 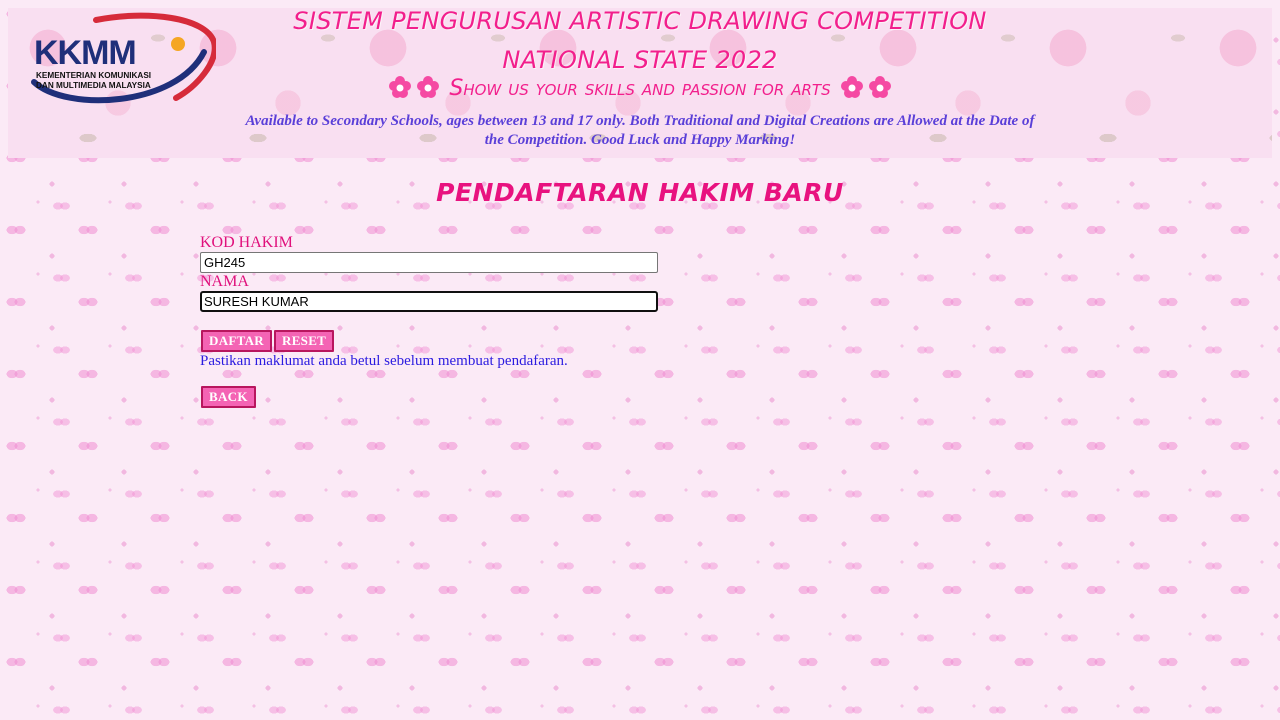 I want to click on banner-slogan-text: Show us your skills and passion for arts, so click(x=640, y=88).